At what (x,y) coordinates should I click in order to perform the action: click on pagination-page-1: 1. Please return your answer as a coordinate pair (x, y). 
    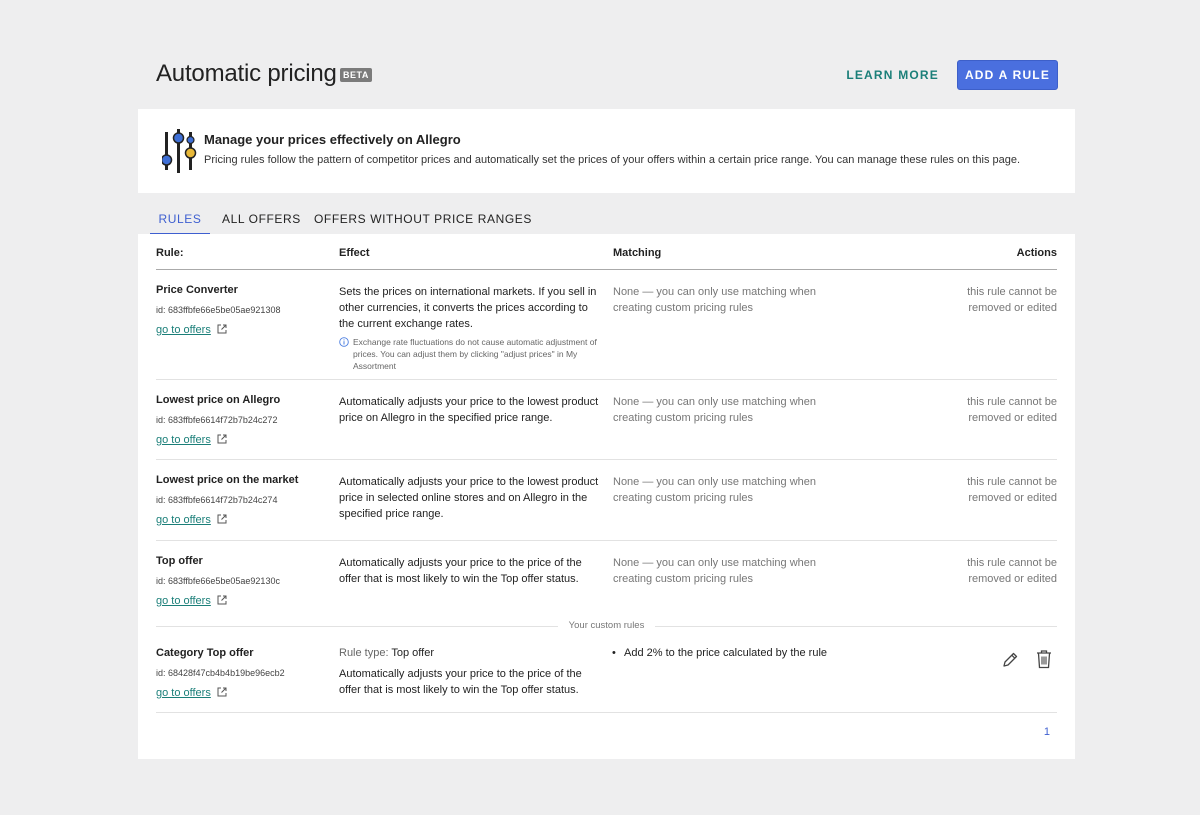
    Looking at the image, I should click on (1047, 732).